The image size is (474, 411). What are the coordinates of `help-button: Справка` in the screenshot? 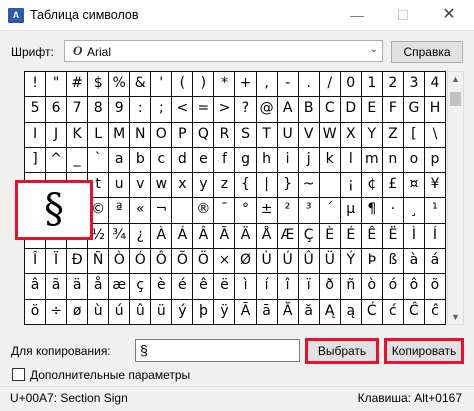 It's located at (427, 52).